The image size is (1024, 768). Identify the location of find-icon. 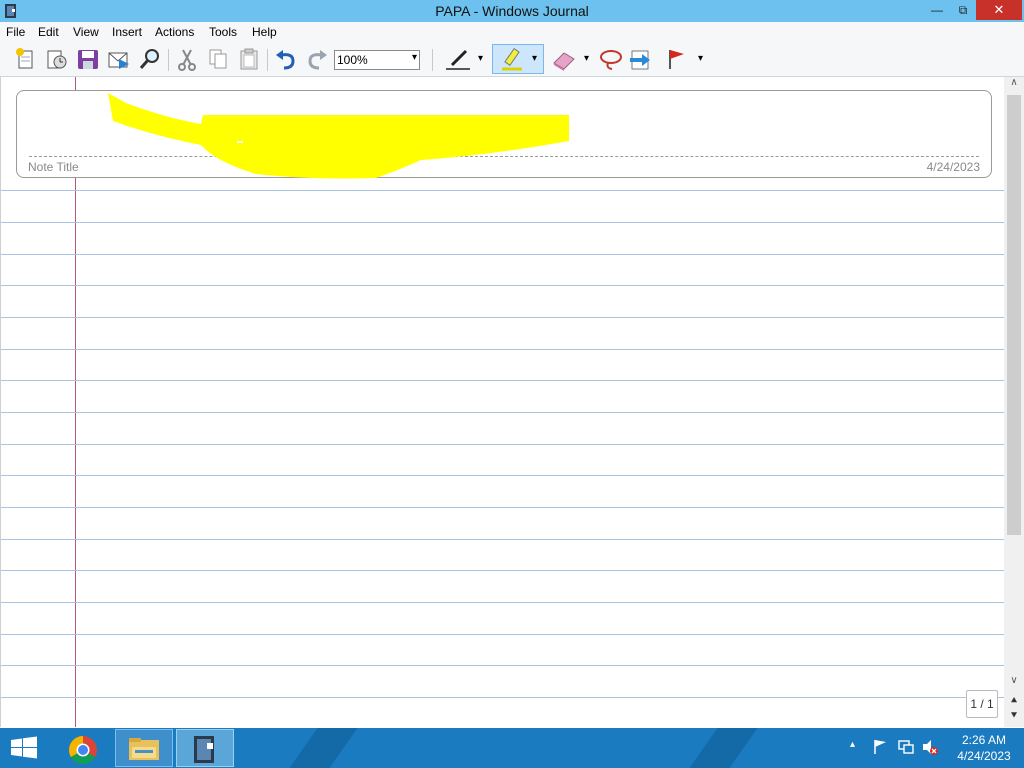
(150, 59).